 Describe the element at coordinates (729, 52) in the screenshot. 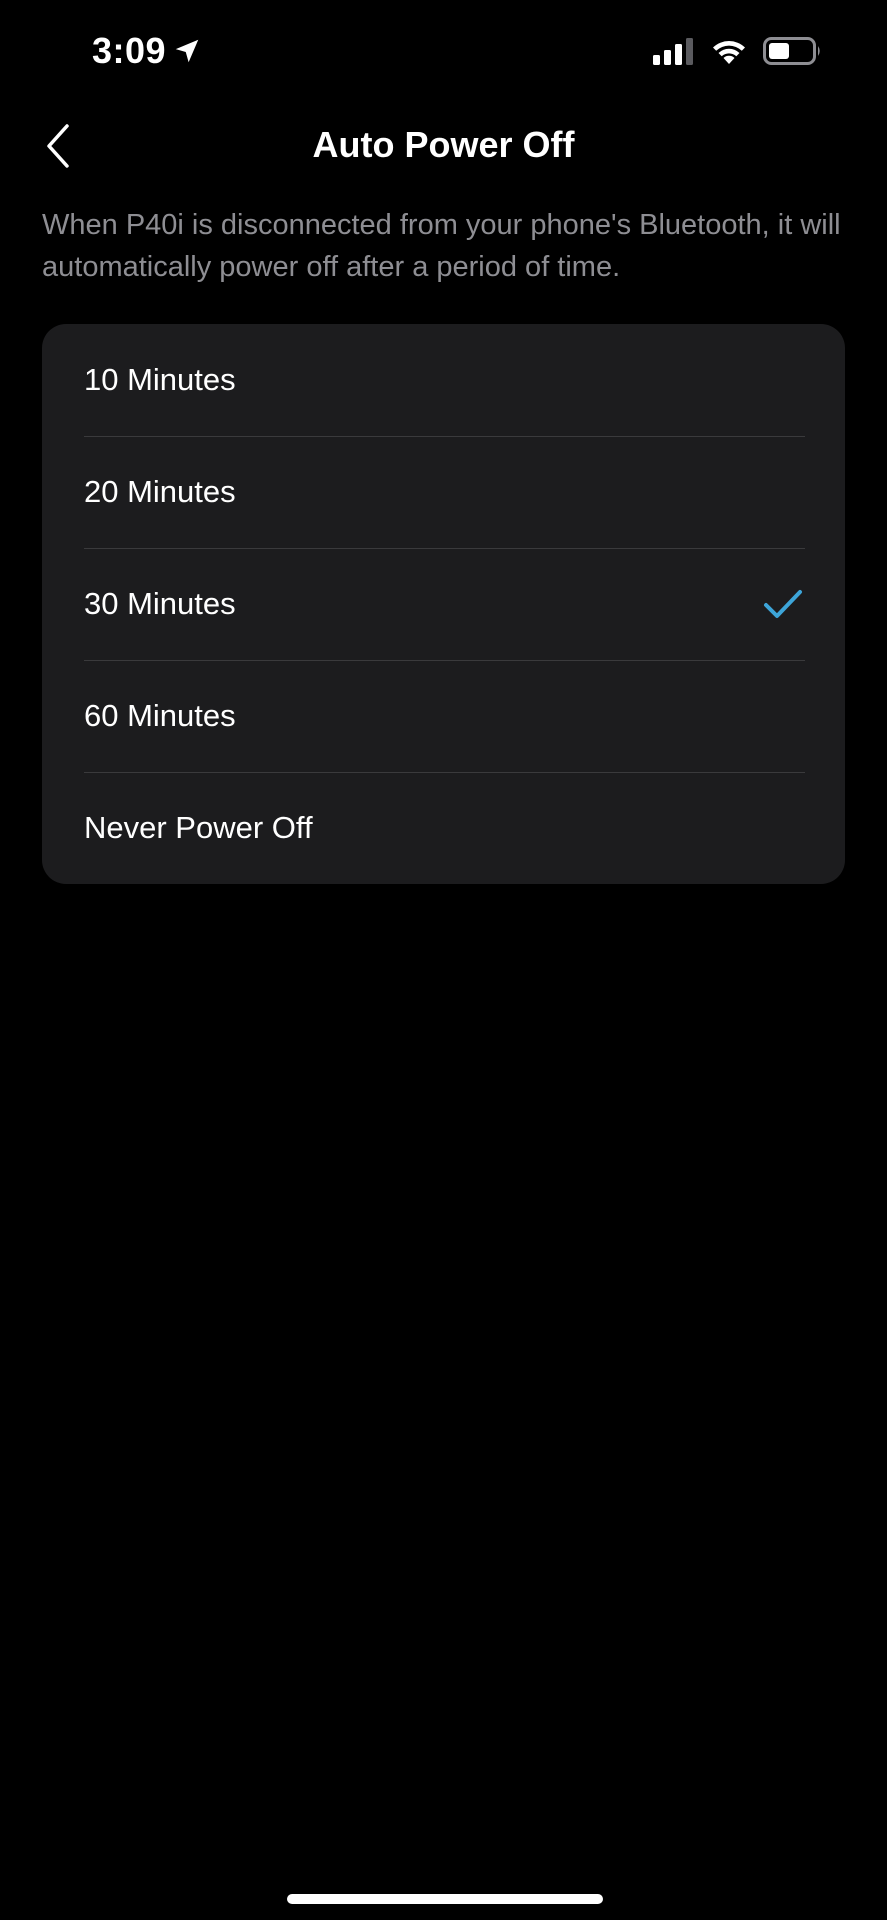

I see `wifi-icon` at that location.